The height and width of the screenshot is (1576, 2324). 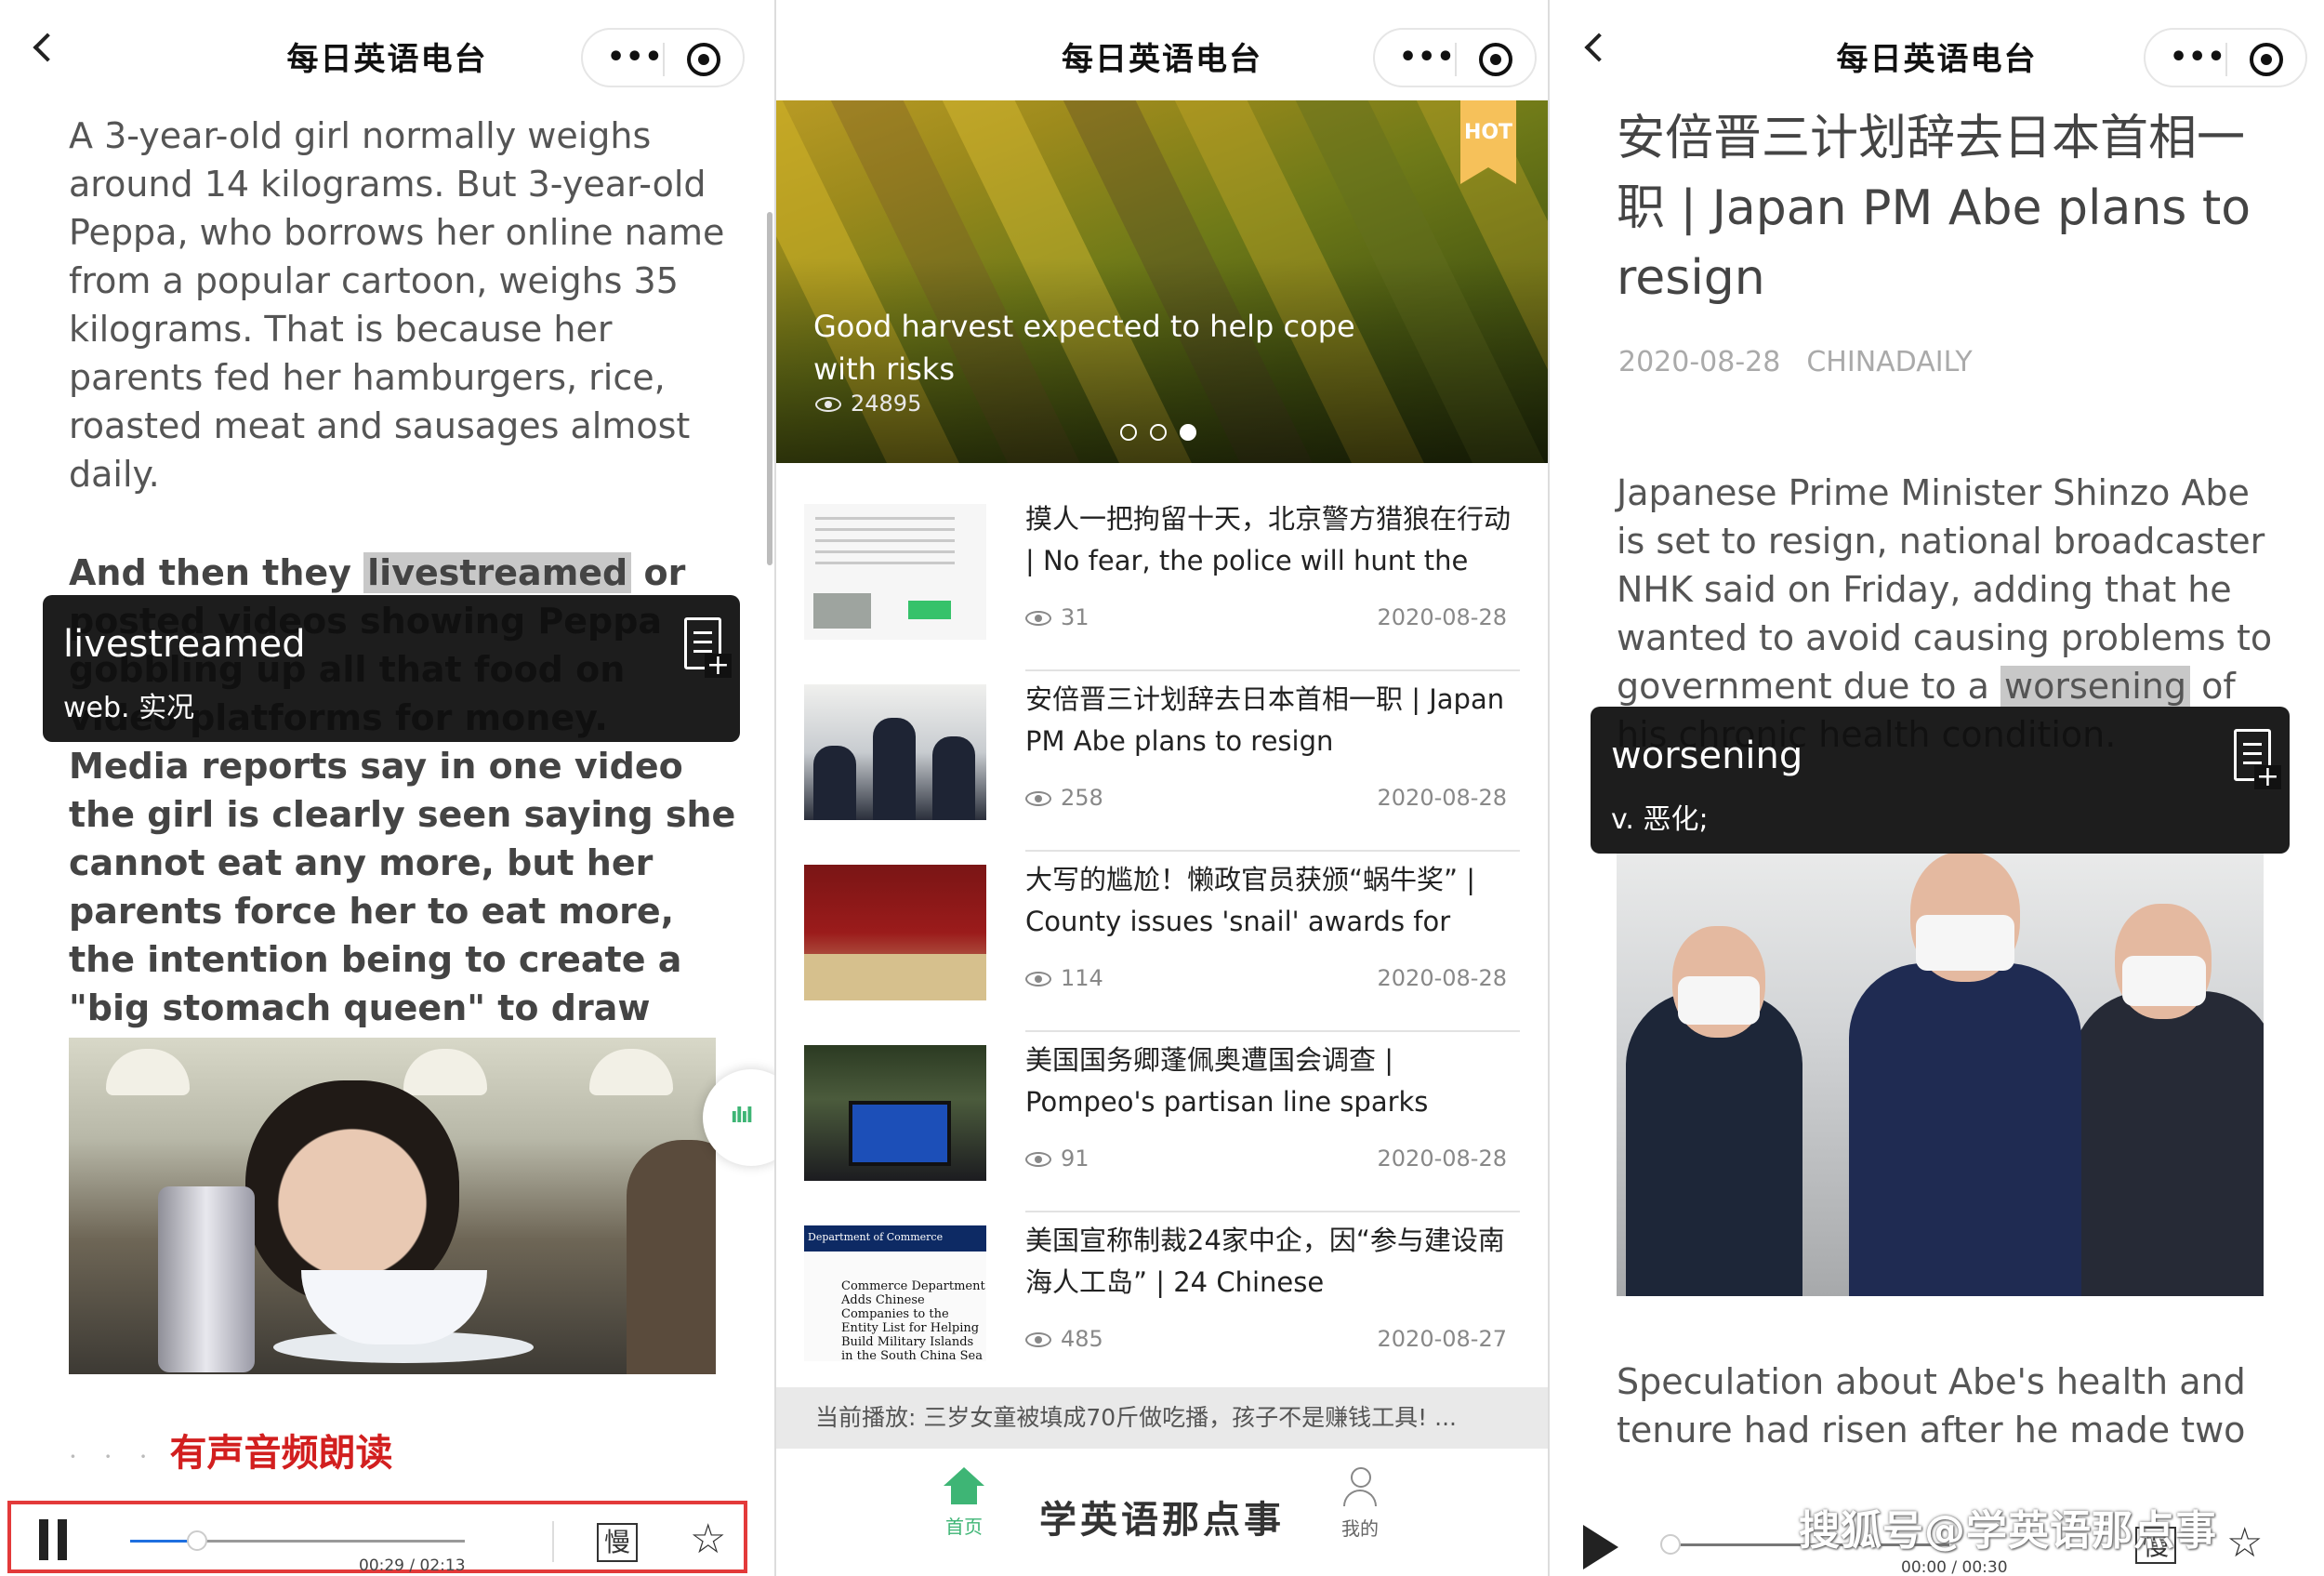 What do you see at coordinates (1940, 781) in the screenshot?
I see `word-definition-popup: worsening v. 恶化;` at bounding box center [1940, 781].